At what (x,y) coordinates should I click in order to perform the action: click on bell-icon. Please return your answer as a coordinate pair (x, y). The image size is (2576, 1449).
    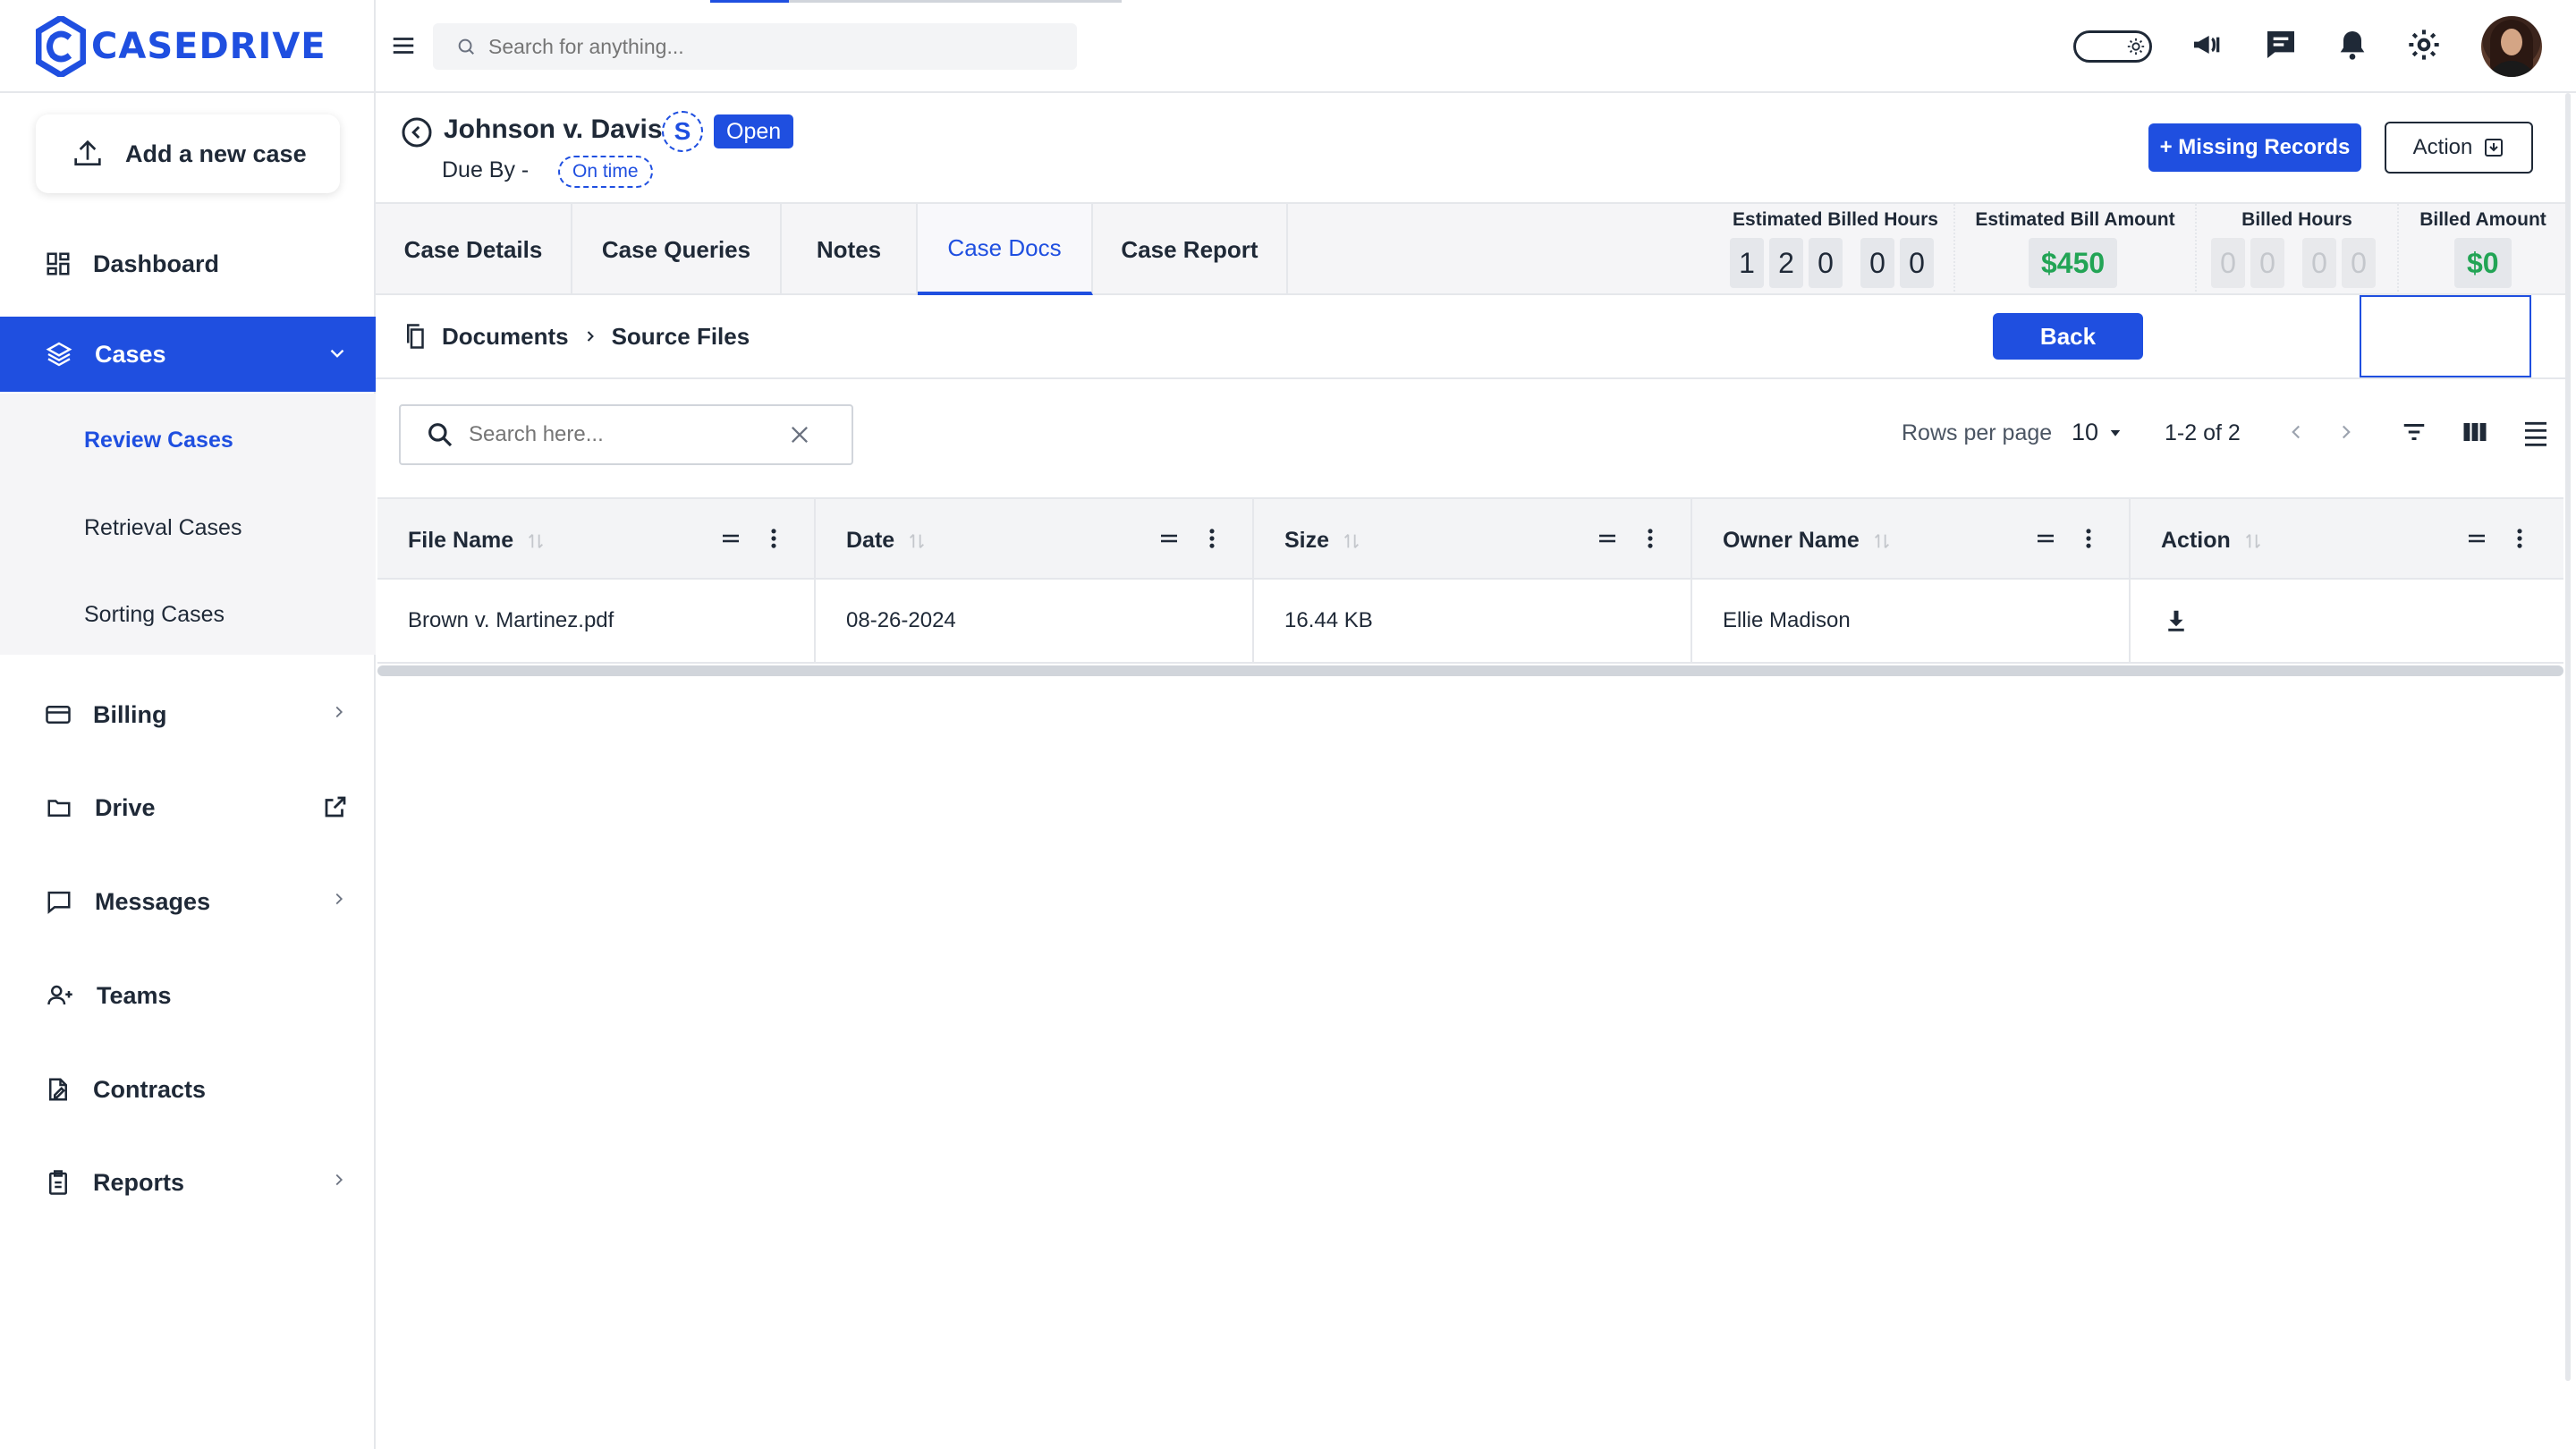
    Looking at the image, I should click on (2352, 45).